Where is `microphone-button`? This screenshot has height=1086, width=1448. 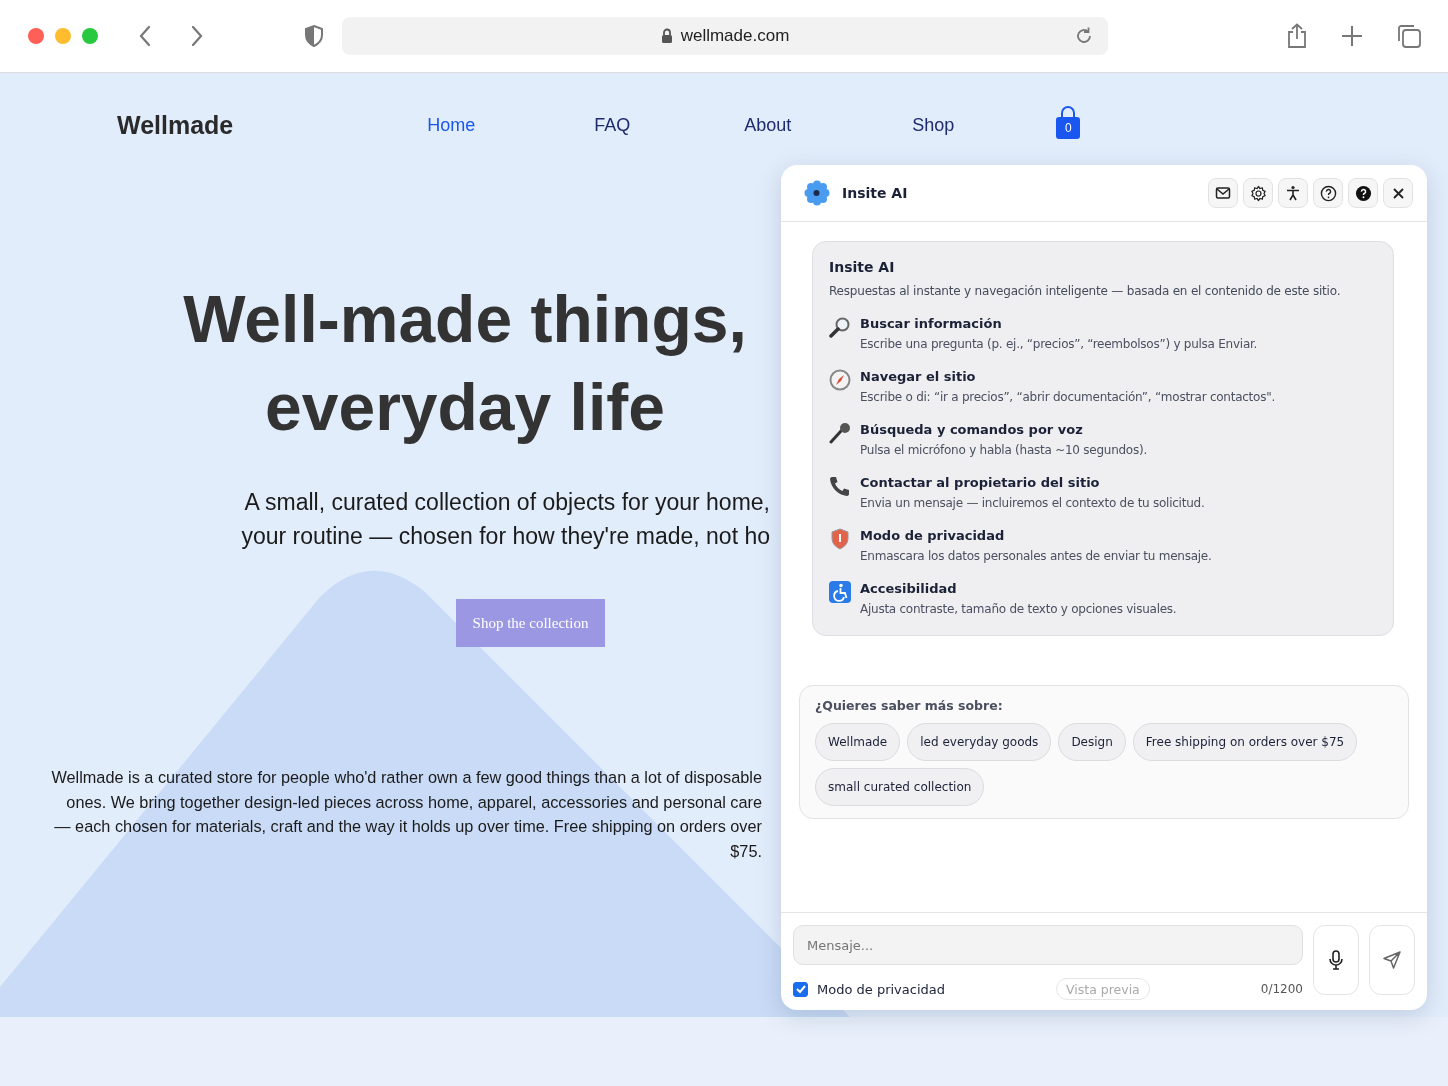
microphone-button is located at coordinates (1336, 960).